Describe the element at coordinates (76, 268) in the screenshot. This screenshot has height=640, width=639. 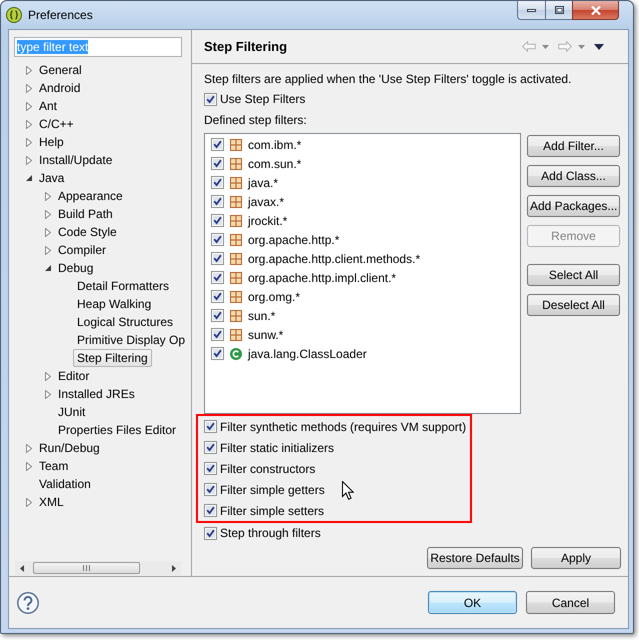
I see `tree-item: Debug` at that location.